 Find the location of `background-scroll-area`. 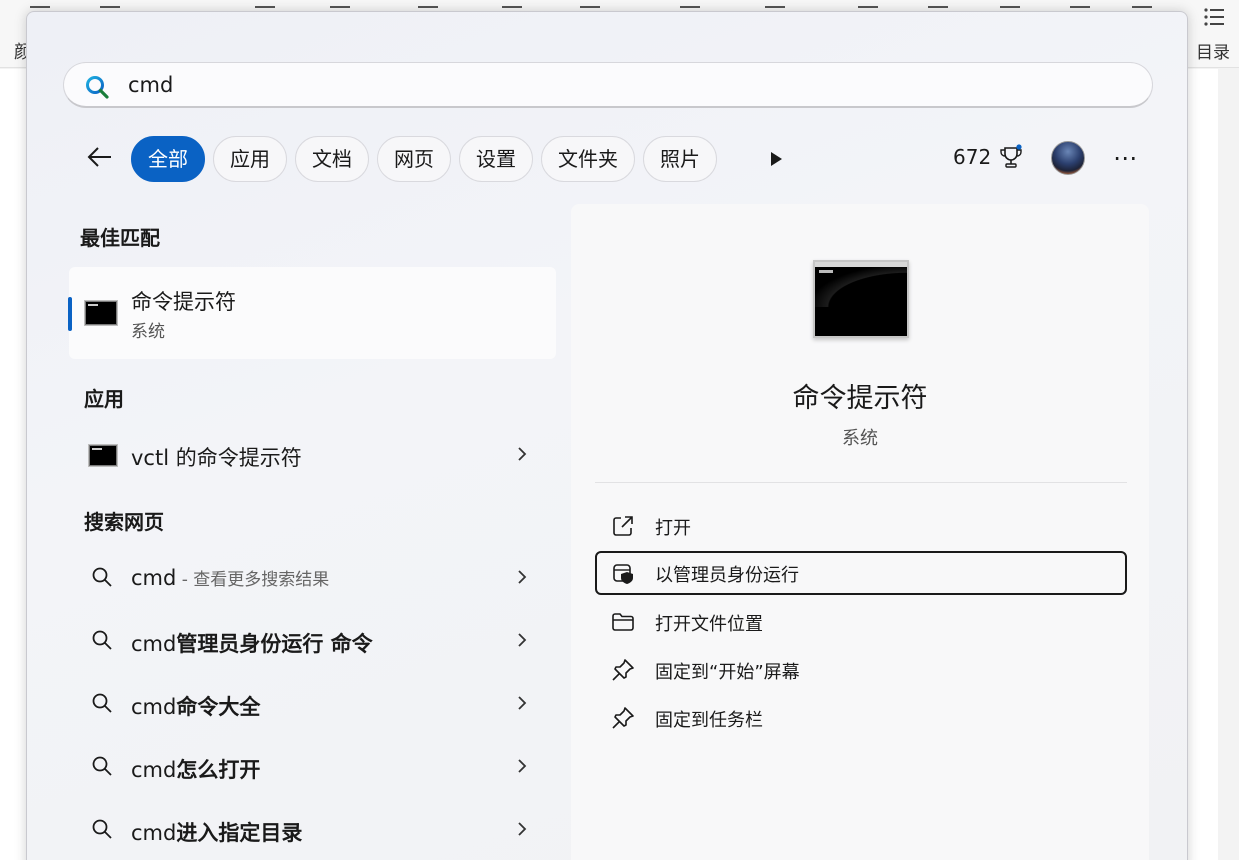

background-scroll-area is located at coordinates (1228, 464).